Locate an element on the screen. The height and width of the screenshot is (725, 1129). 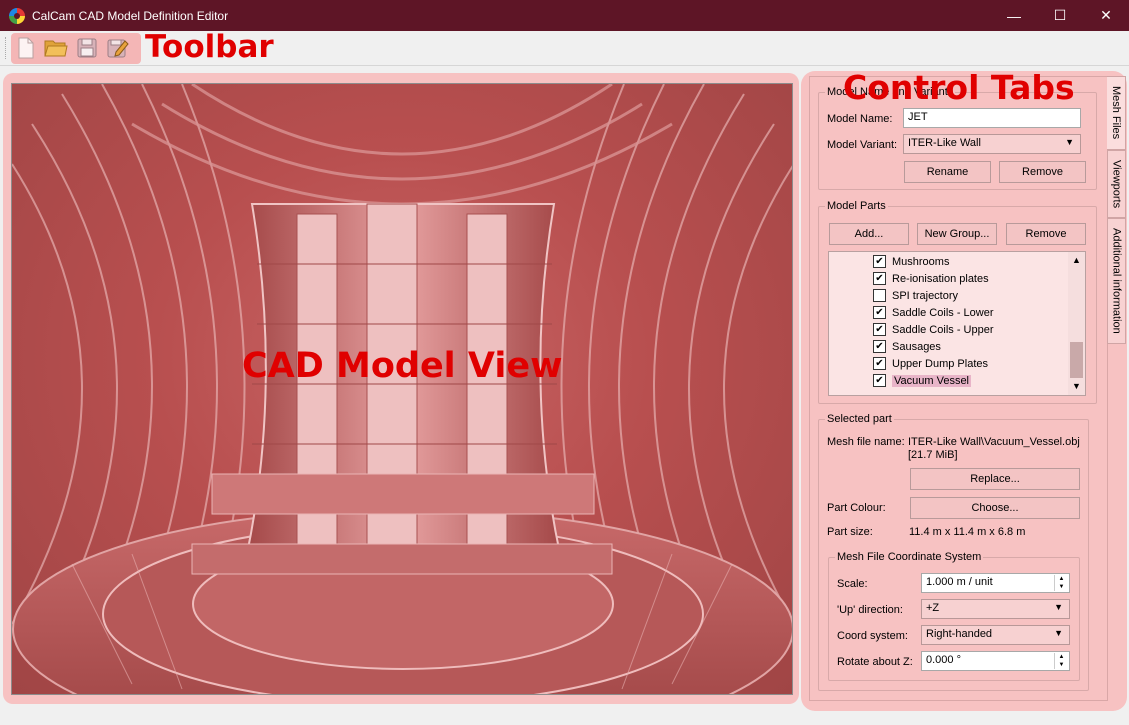
control-tabs-overlay-label: Control Tabs is located at coordinates (959, 87).